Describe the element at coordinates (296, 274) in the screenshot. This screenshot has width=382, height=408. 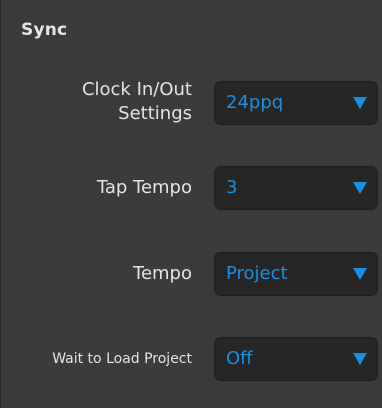
I see `tempo-dropdown: Project` at that location.